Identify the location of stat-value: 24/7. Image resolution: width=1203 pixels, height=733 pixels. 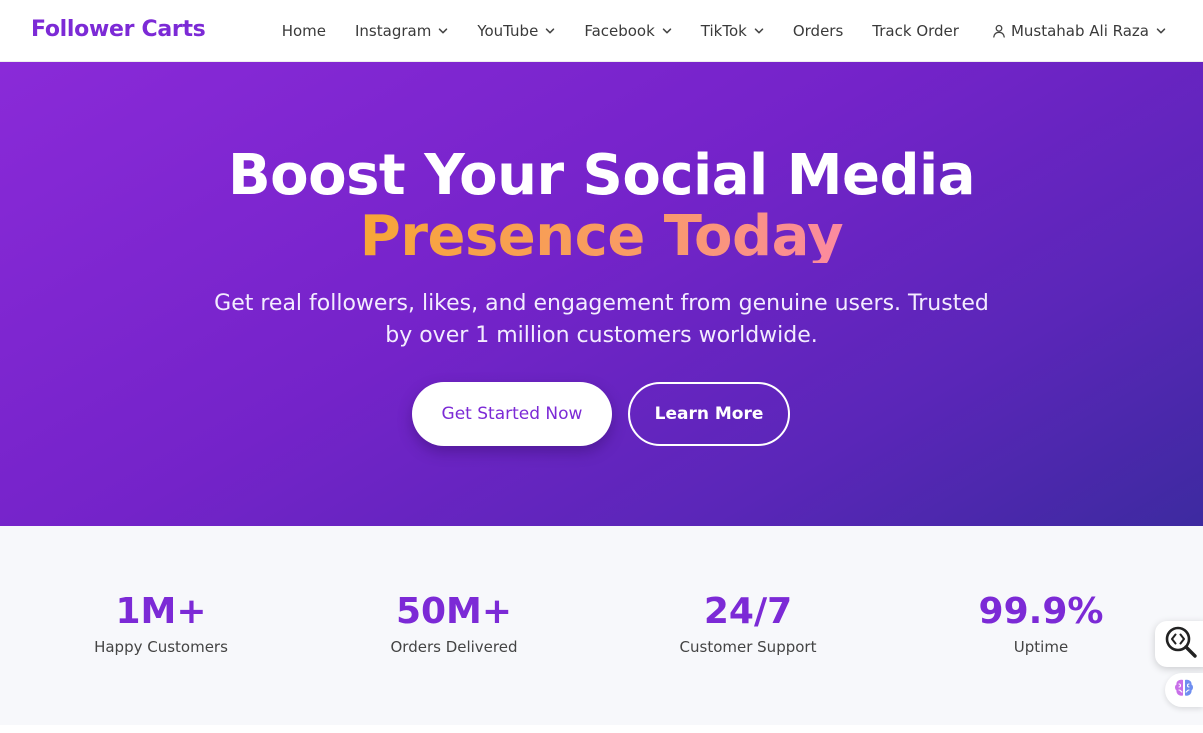
(748, 611).